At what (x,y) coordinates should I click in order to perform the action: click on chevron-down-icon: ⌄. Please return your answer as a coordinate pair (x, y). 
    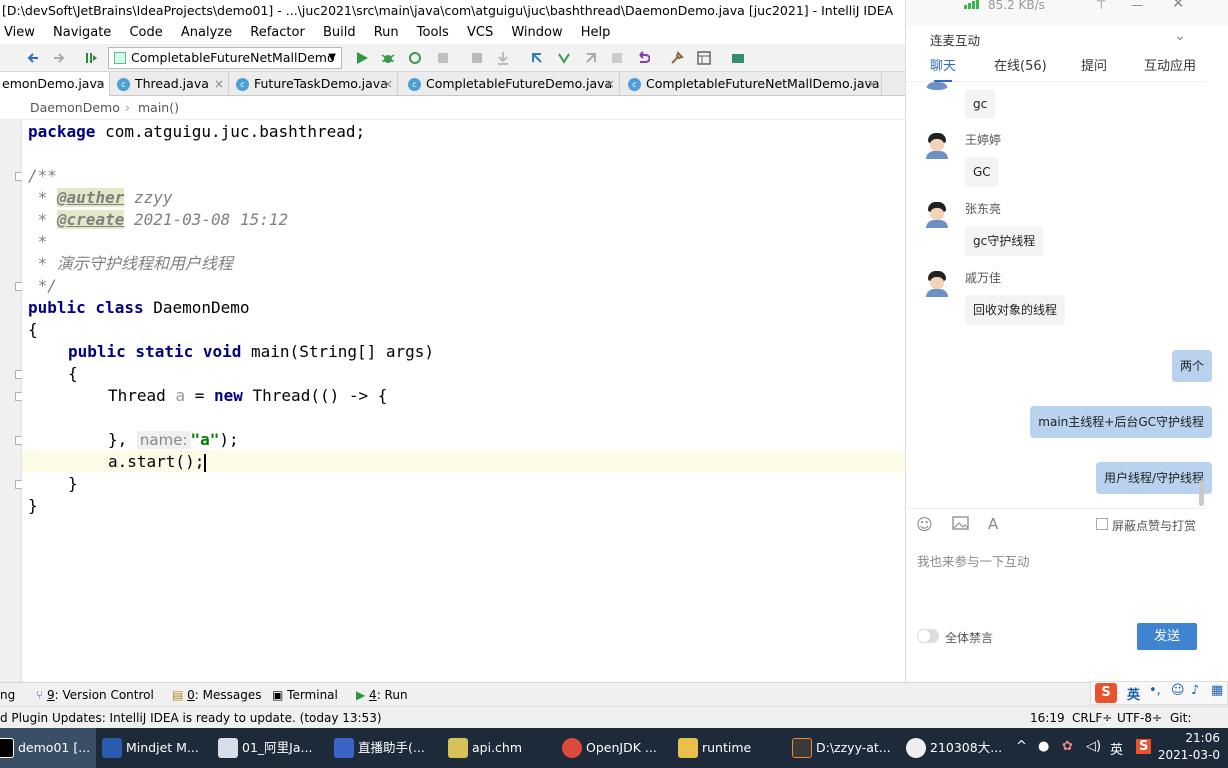
    Looking at the image, I should click on (1180, 36).